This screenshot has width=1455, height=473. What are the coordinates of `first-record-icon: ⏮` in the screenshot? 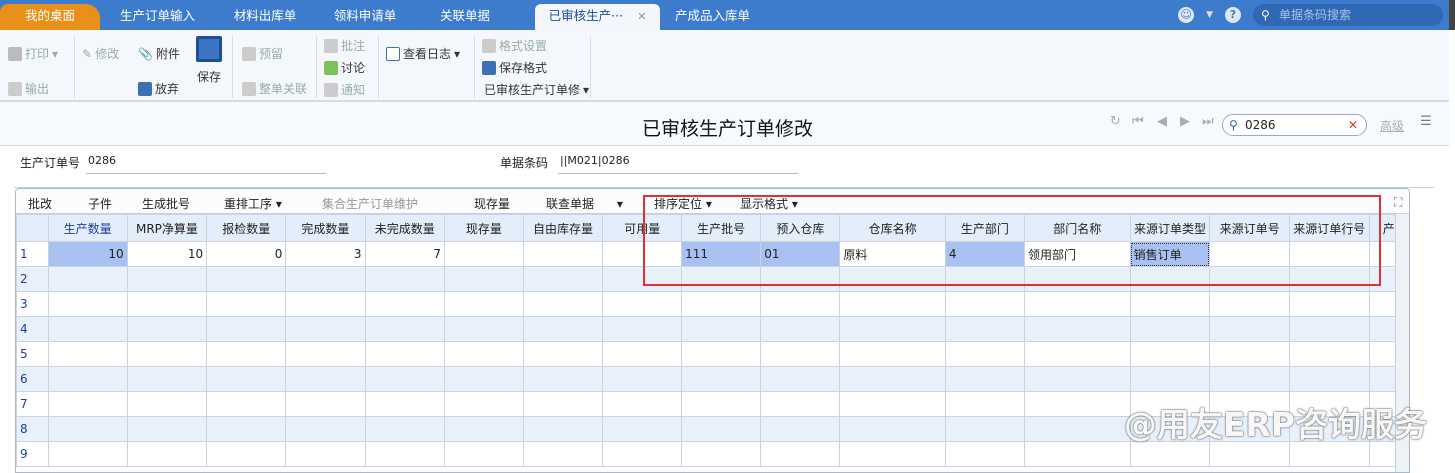 It's located at (1138, 121).